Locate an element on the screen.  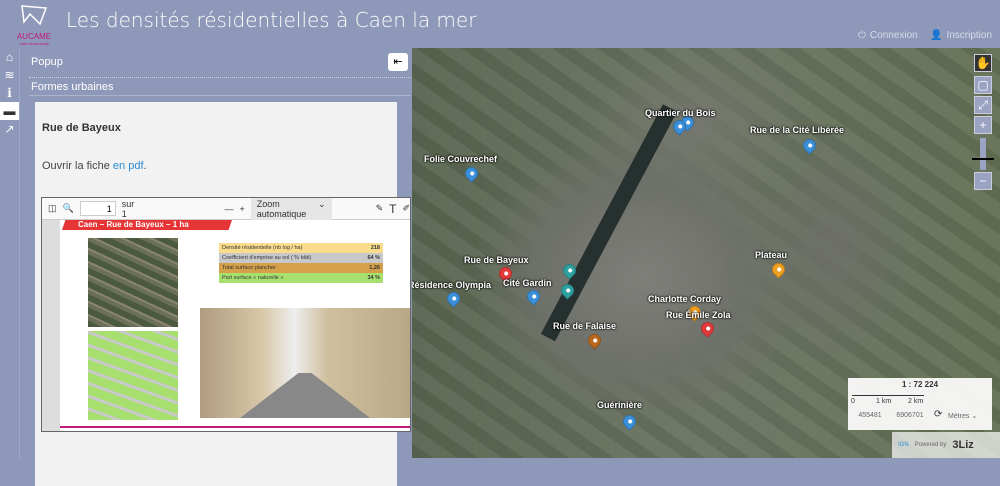
refresh-icon: ⟳ is located at coordinates (938, 414).